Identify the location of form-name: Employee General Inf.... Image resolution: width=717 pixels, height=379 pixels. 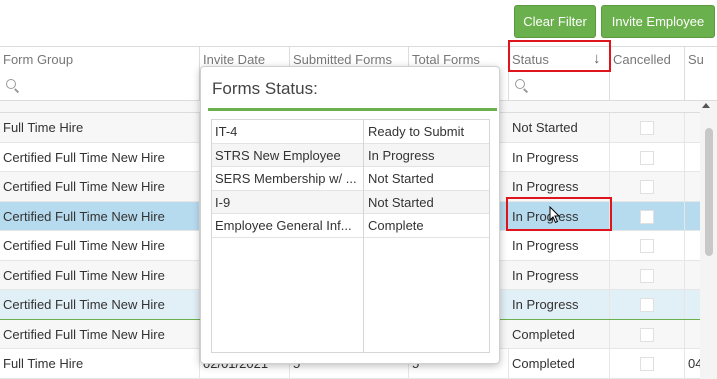
(283, 225).